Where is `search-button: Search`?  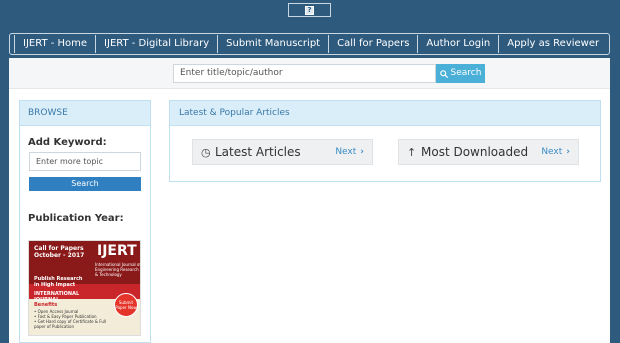 search-button: Search is located at coordinates (460, 73).